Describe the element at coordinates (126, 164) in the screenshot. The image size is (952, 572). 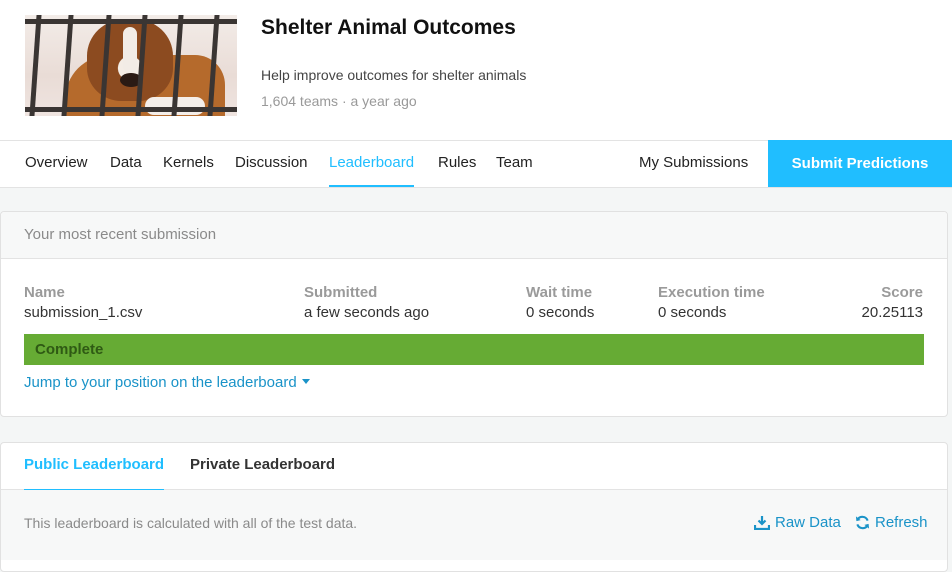
I see `tab-data: Data` at that location.